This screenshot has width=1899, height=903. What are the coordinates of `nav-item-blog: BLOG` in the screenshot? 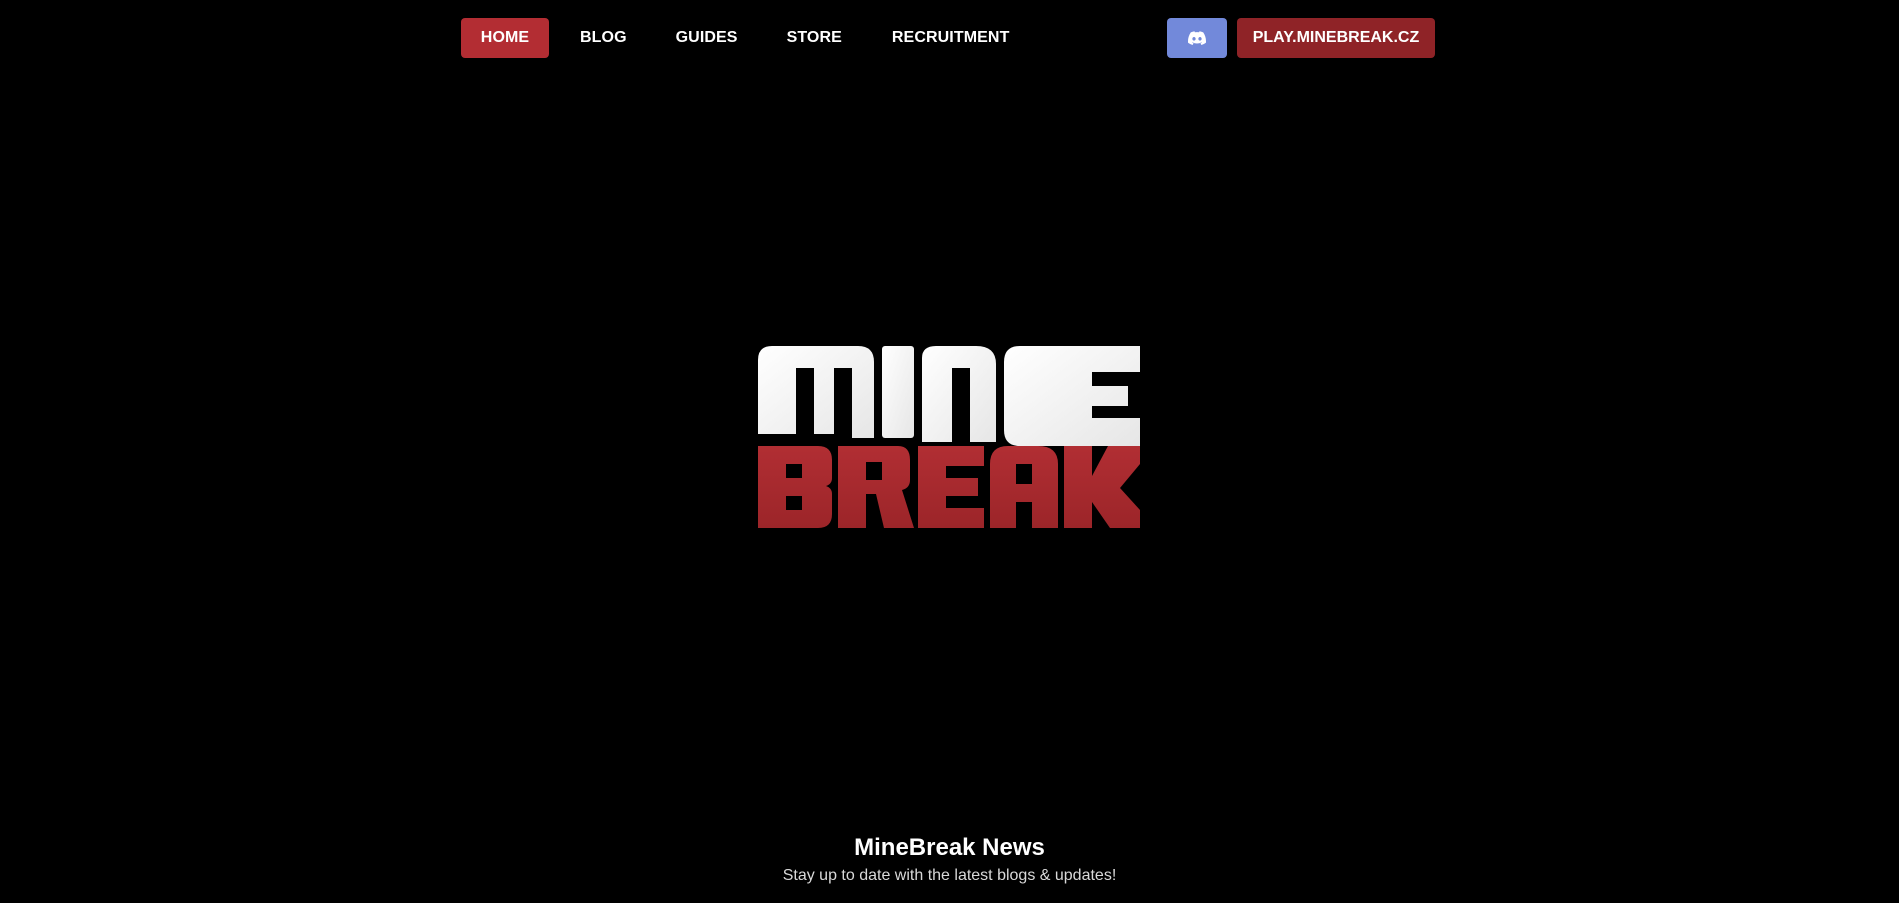 It's located at (603, 38).